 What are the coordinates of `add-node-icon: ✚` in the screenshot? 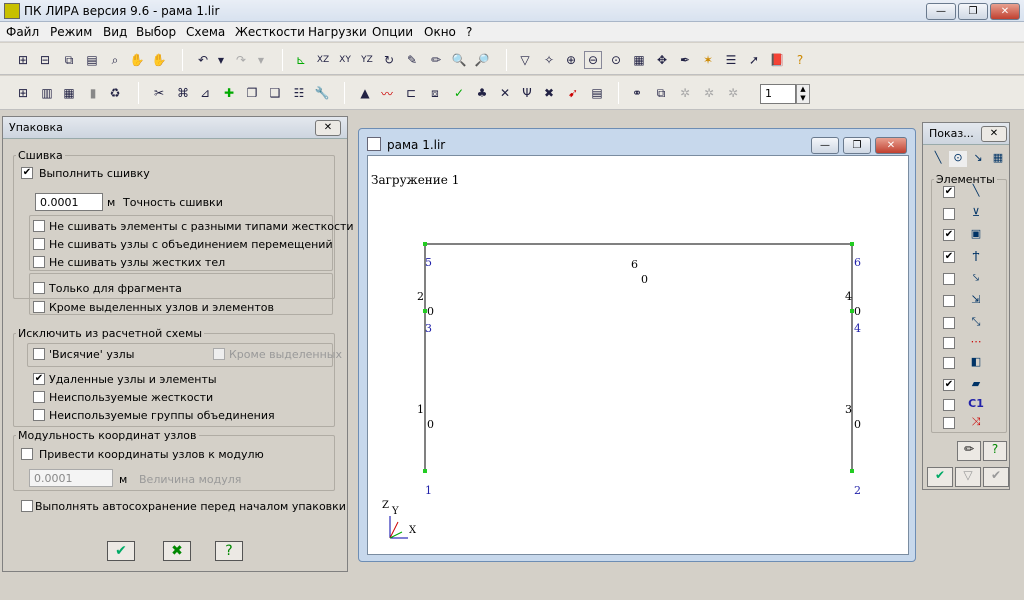 It's located at (229, 93).